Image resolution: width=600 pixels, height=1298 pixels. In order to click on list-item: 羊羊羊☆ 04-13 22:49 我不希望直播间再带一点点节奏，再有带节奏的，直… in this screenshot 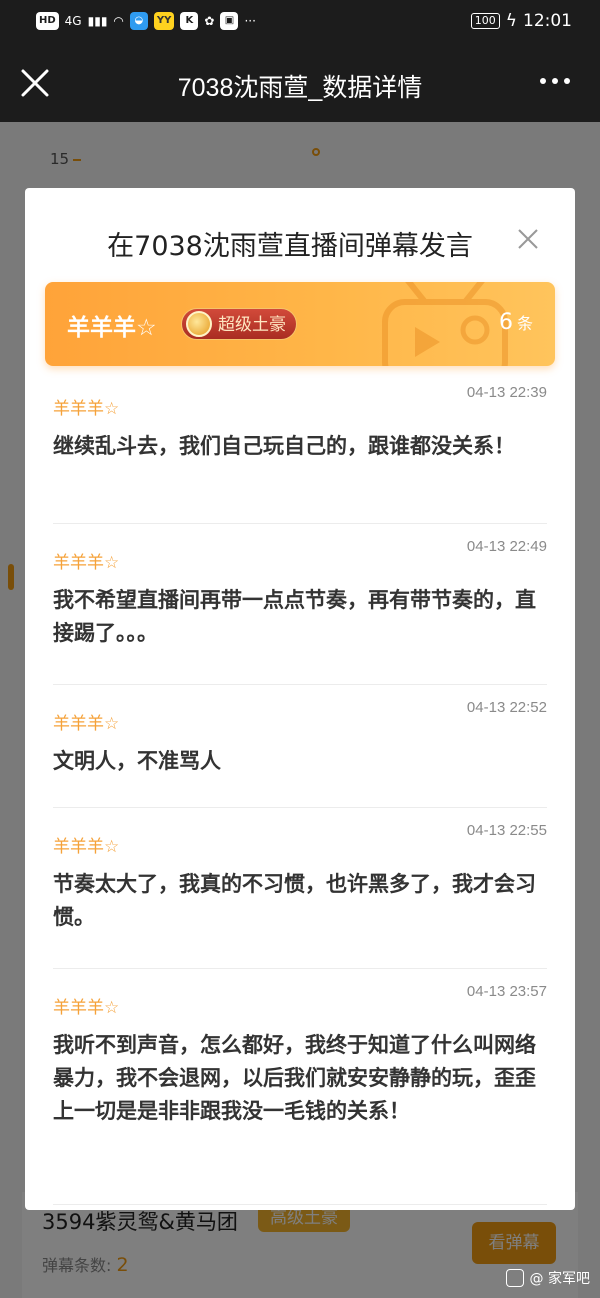, I will do `click(300, 604)`.